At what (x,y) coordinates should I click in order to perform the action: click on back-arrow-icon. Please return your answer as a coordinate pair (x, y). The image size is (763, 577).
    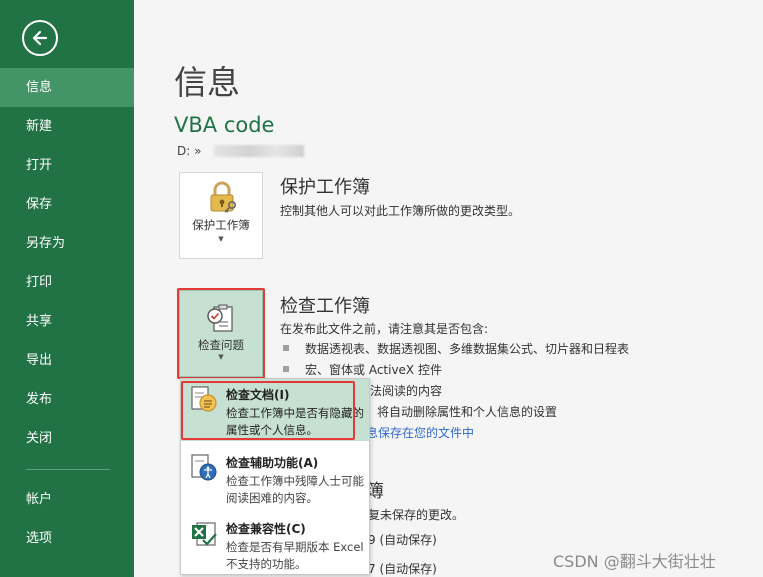
    Looking at the image, I should click on (40, 38).